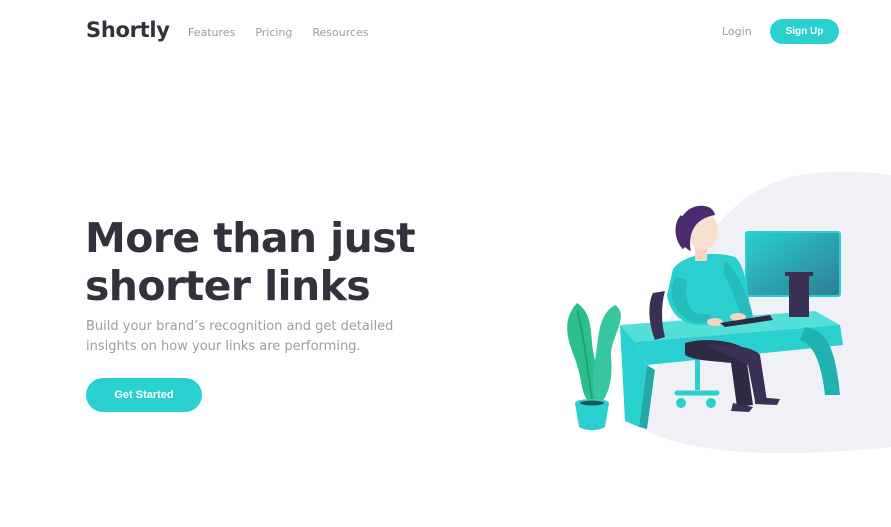  What do you see at coordinates (228, 286) in the screenshot?
I see `hero-headline-line2: shorter links` at bounding box center [228, 286].